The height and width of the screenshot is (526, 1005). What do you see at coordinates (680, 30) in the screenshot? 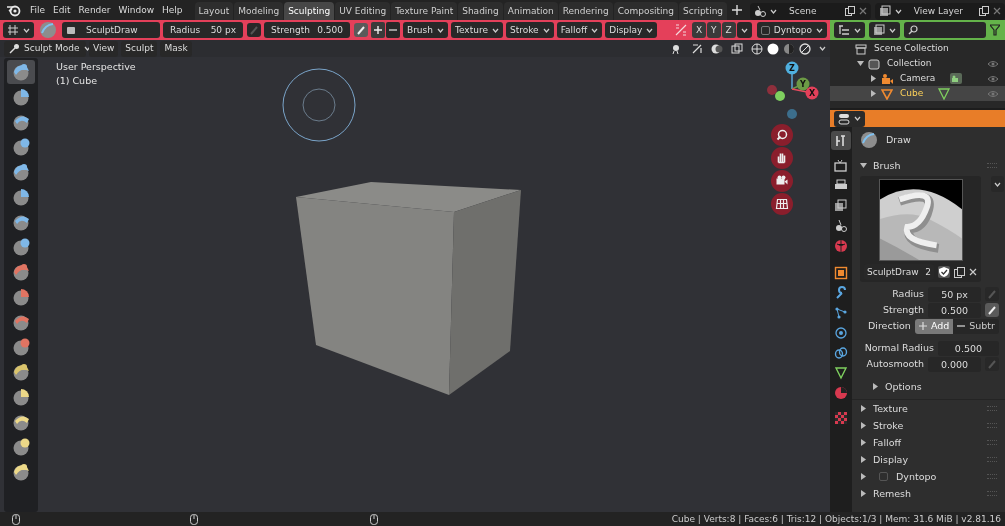
I see `symmetry-icon` at bounding box center [680, 30].